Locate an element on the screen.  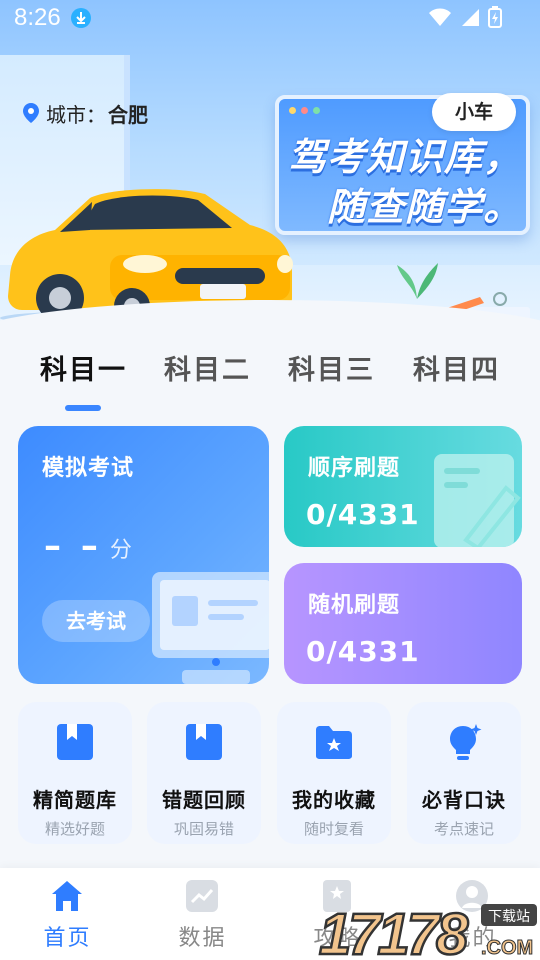
tool-name: 精简题库 is located at coordinates (75, 800).